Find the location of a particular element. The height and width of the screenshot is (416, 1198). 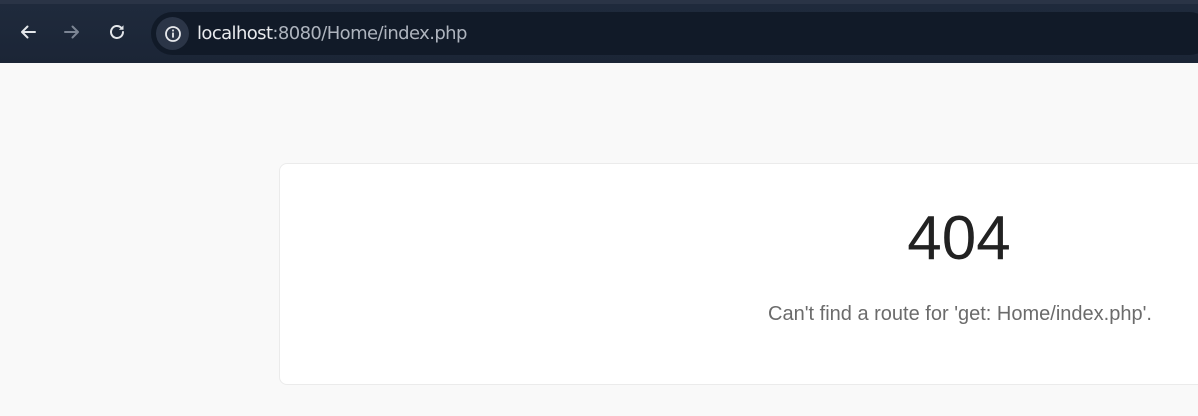

site-info-button is located at coordinates (172, 33).